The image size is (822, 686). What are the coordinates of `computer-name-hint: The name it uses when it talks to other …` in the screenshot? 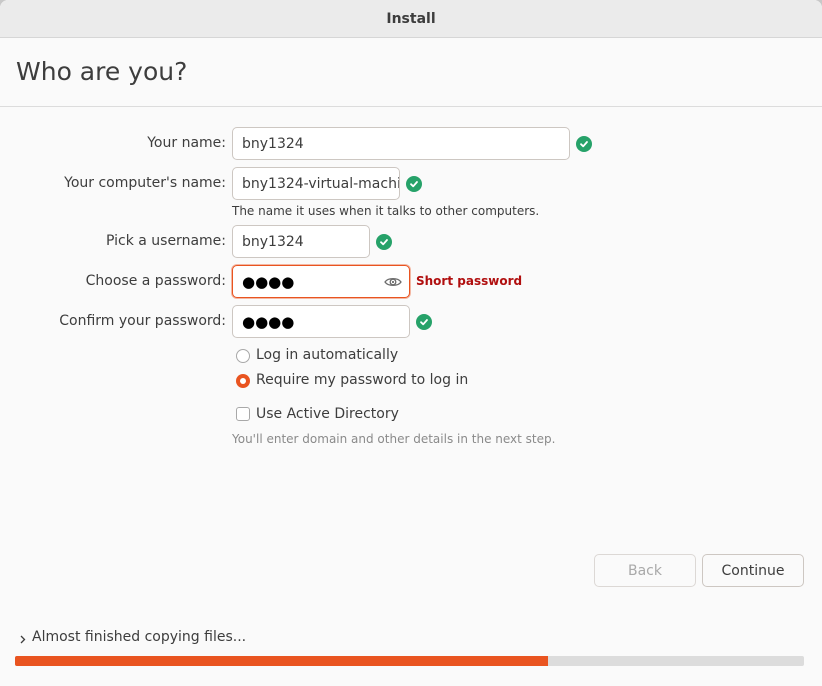 It's located at (386, 211).